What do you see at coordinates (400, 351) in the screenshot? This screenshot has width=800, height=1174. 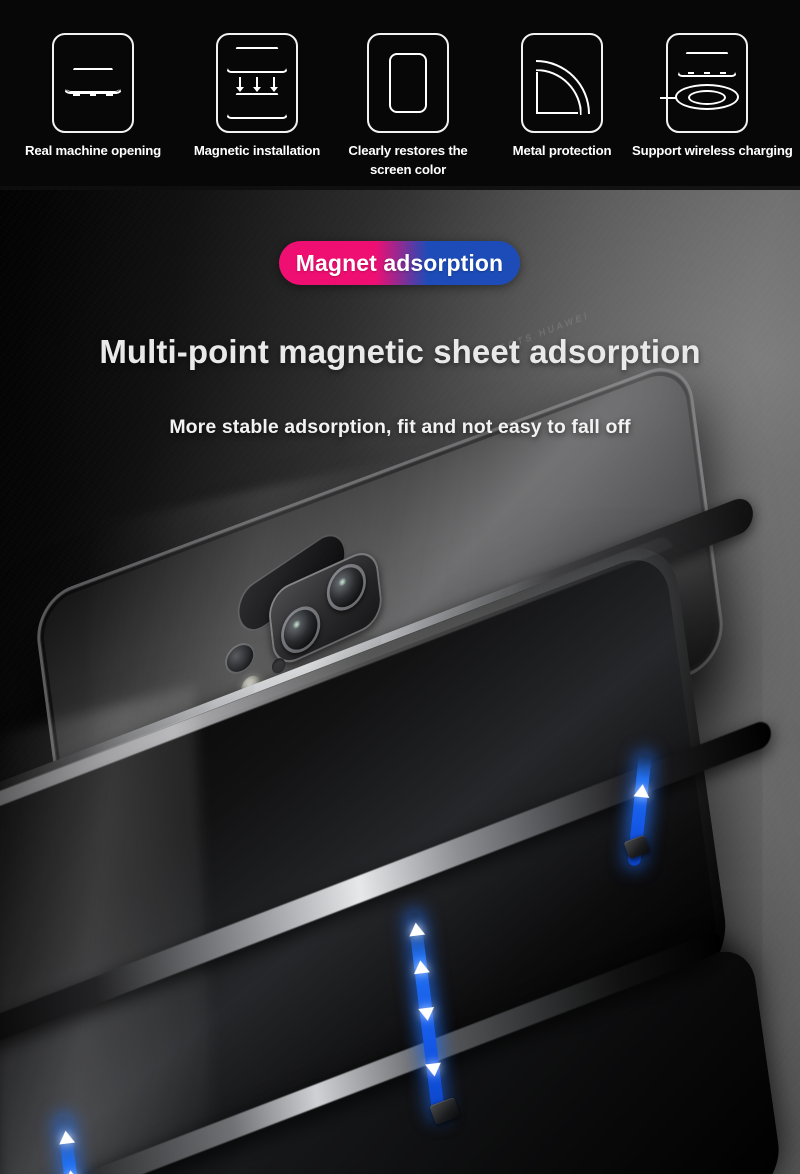 I see `page-title: Multi-point magnetic sheet adsorption` at bounding box center [400, 351].